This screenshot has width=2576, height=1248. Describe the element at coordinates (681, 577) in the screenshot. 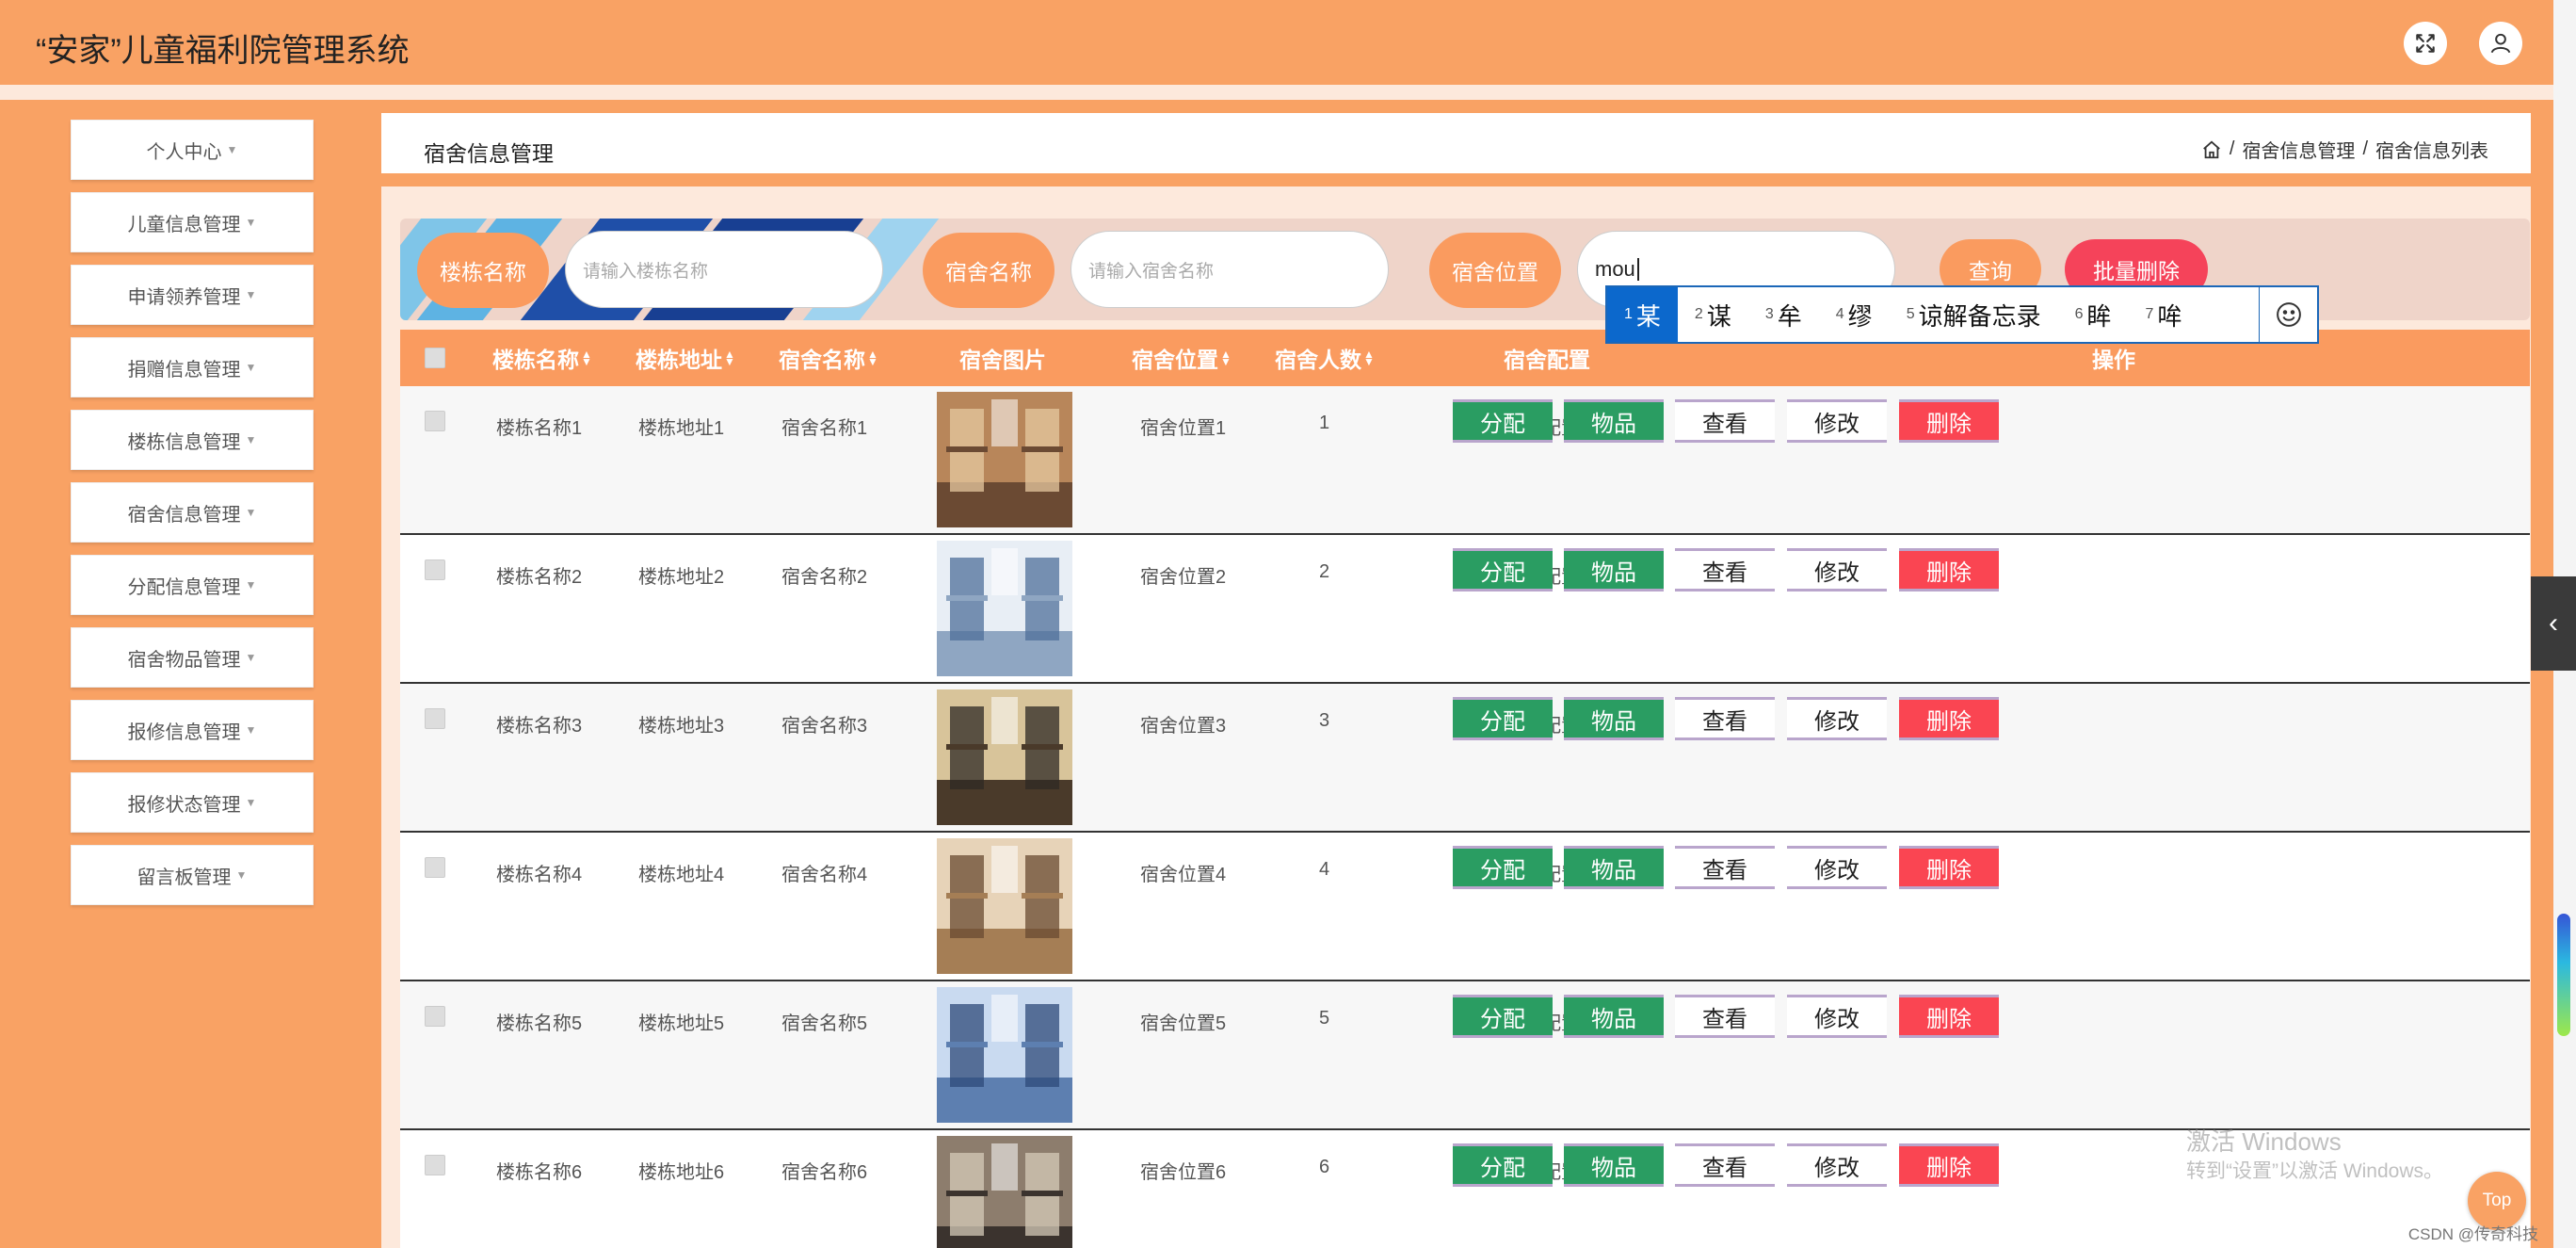

I see `cell-address: 楼栋地址2` at that location.